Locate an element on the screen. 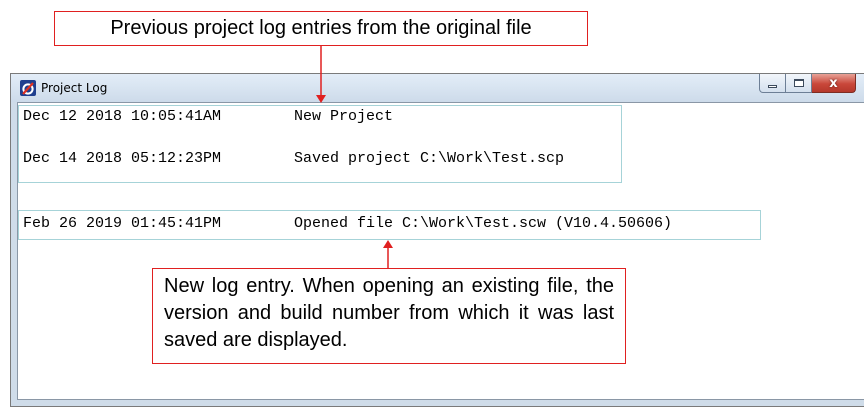  window-title: Project Log is located at coordinates (74, 88).